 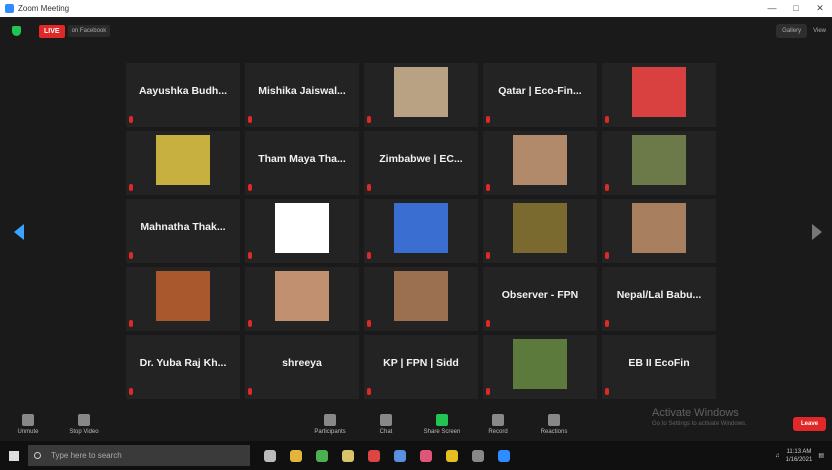 What do you see at coordinates (820, 8) in the screenshot?
I see `close-button: ✕` at bounding box center [820, 8].